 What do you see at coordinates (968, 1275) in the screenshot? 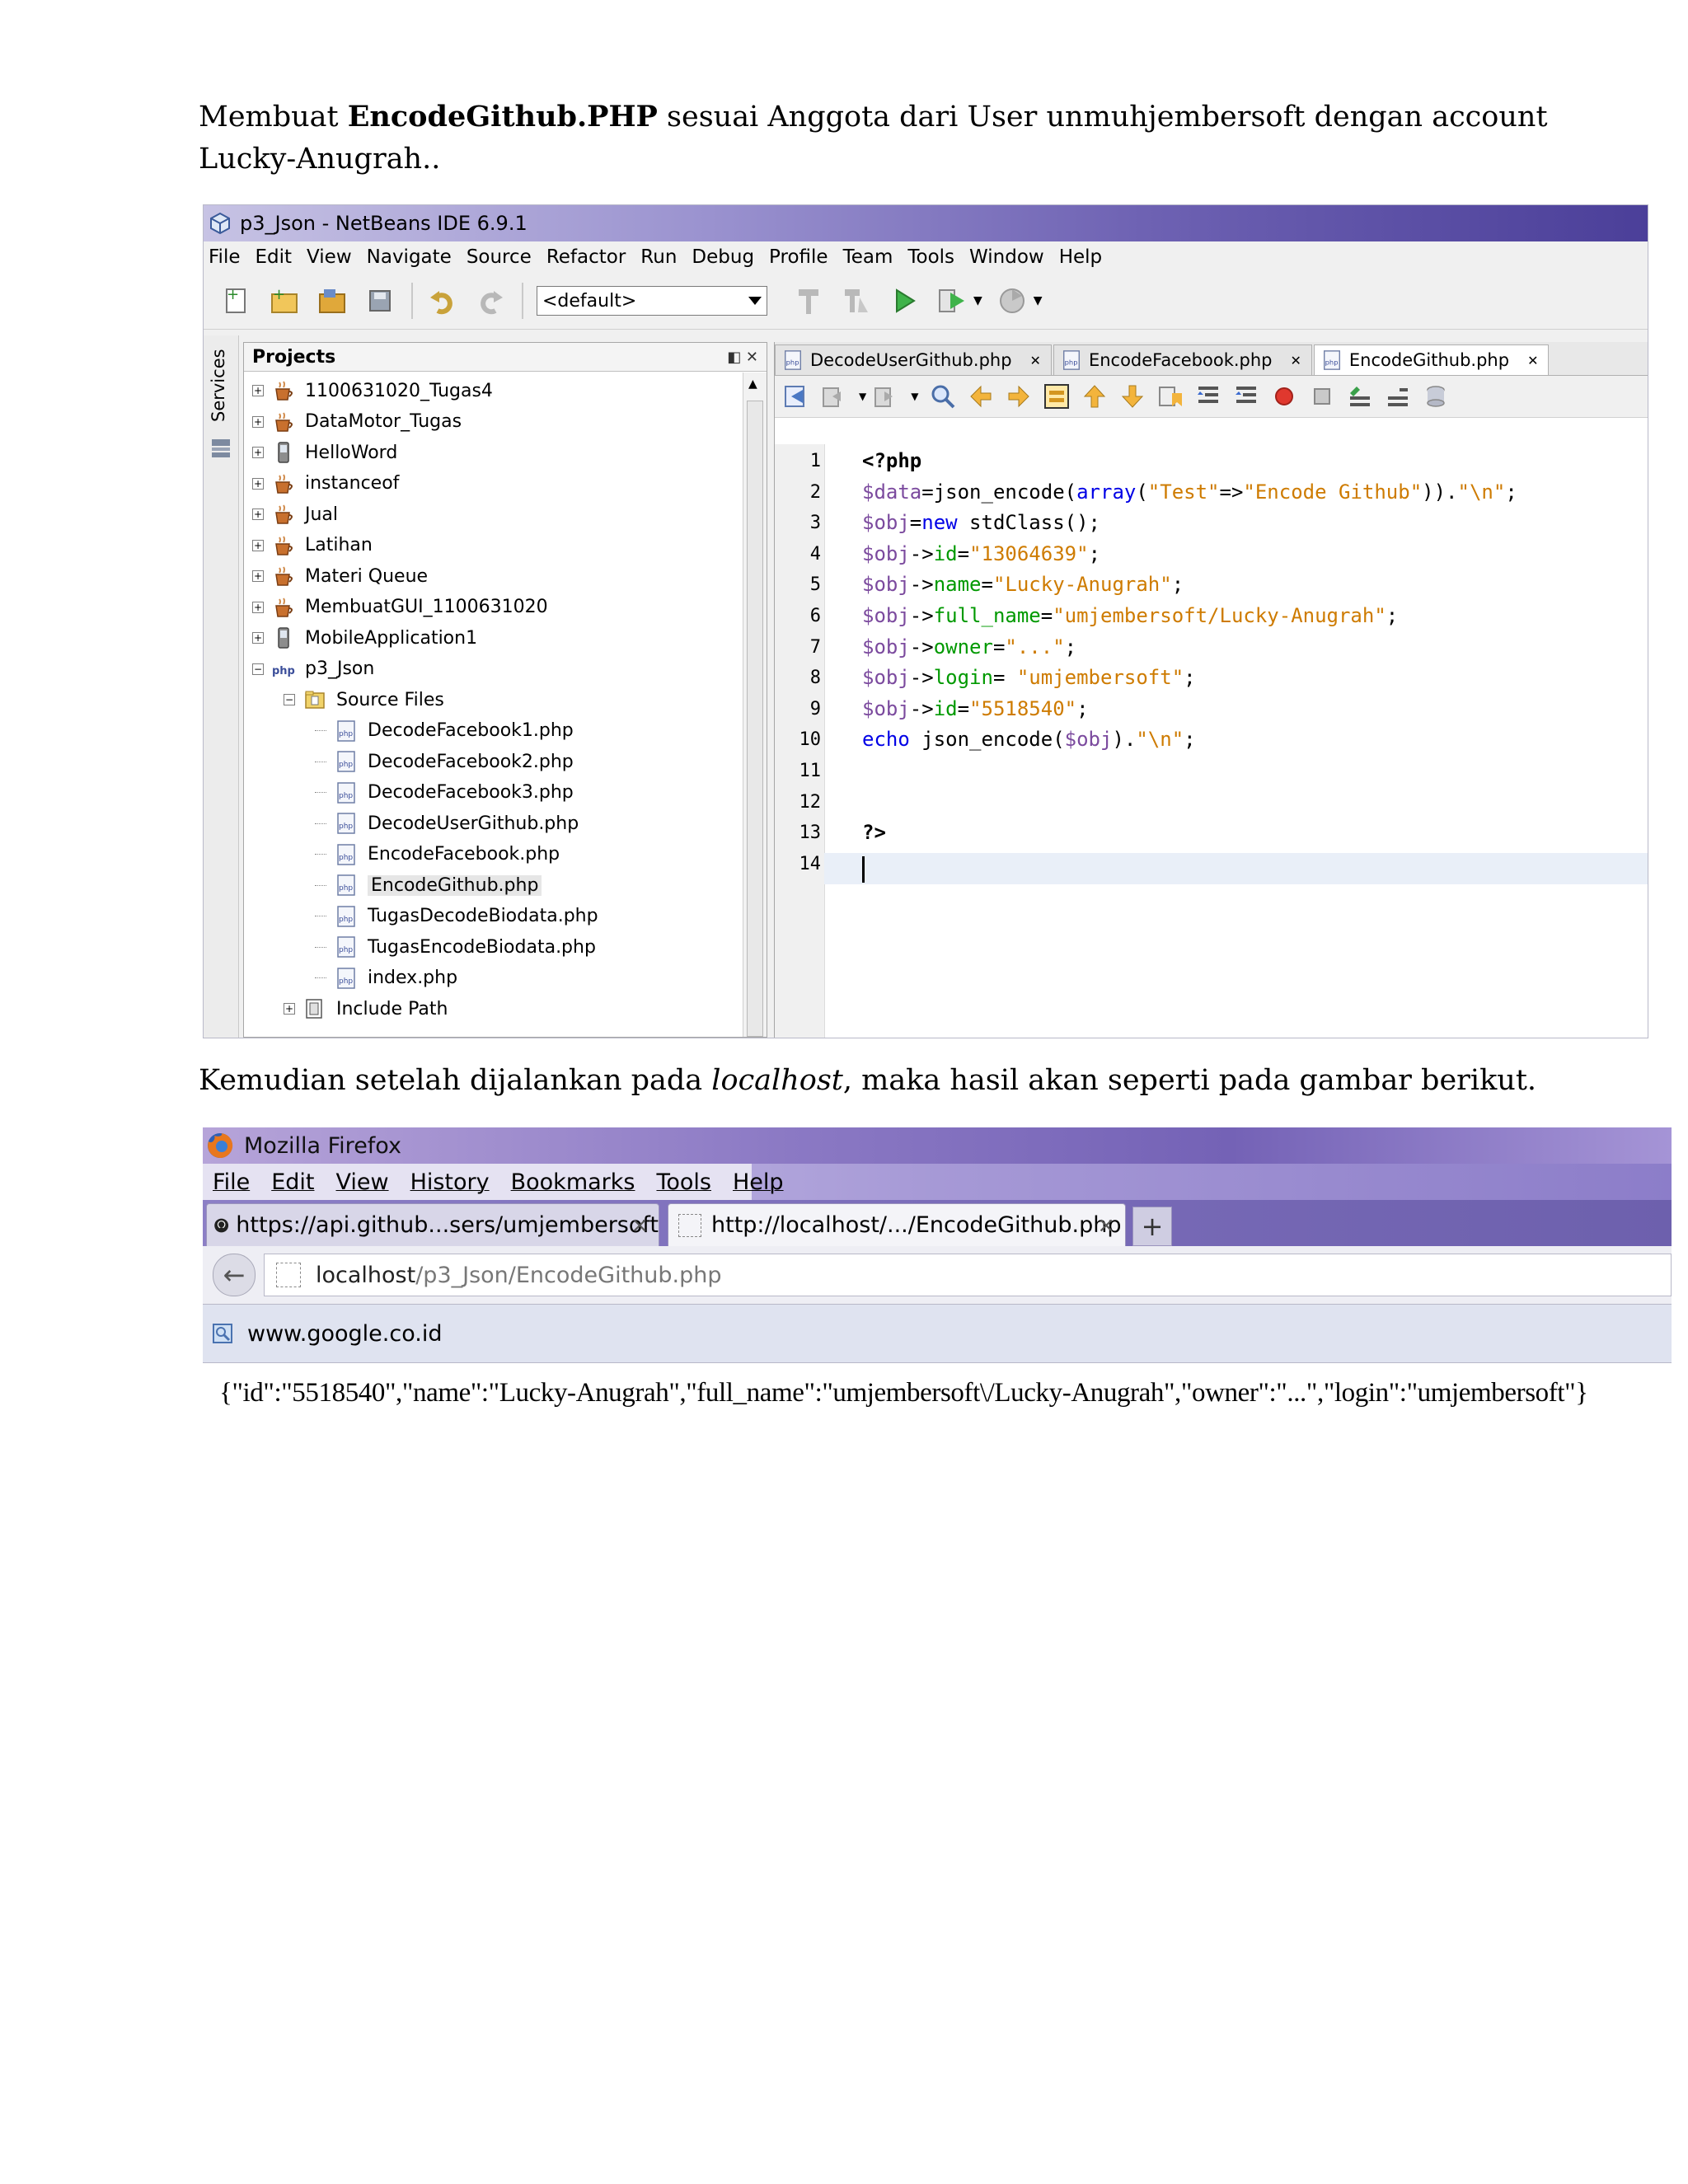
I see `url-bar: localhost/p3_Json/EncodeGithub.php` at bounding box center [968, 1275].